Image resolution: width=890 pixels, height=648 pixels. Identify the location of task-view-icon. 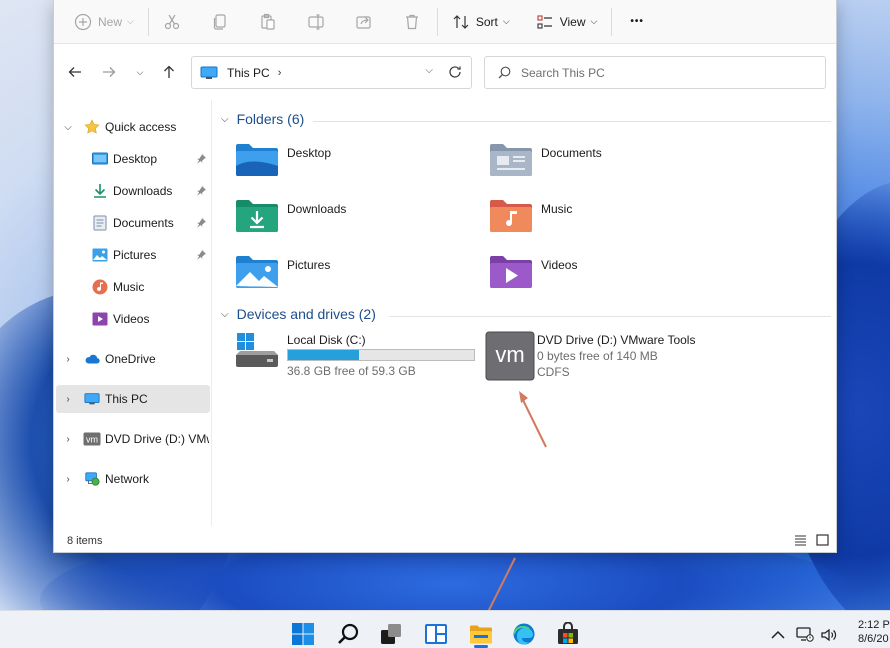
(391, 634).